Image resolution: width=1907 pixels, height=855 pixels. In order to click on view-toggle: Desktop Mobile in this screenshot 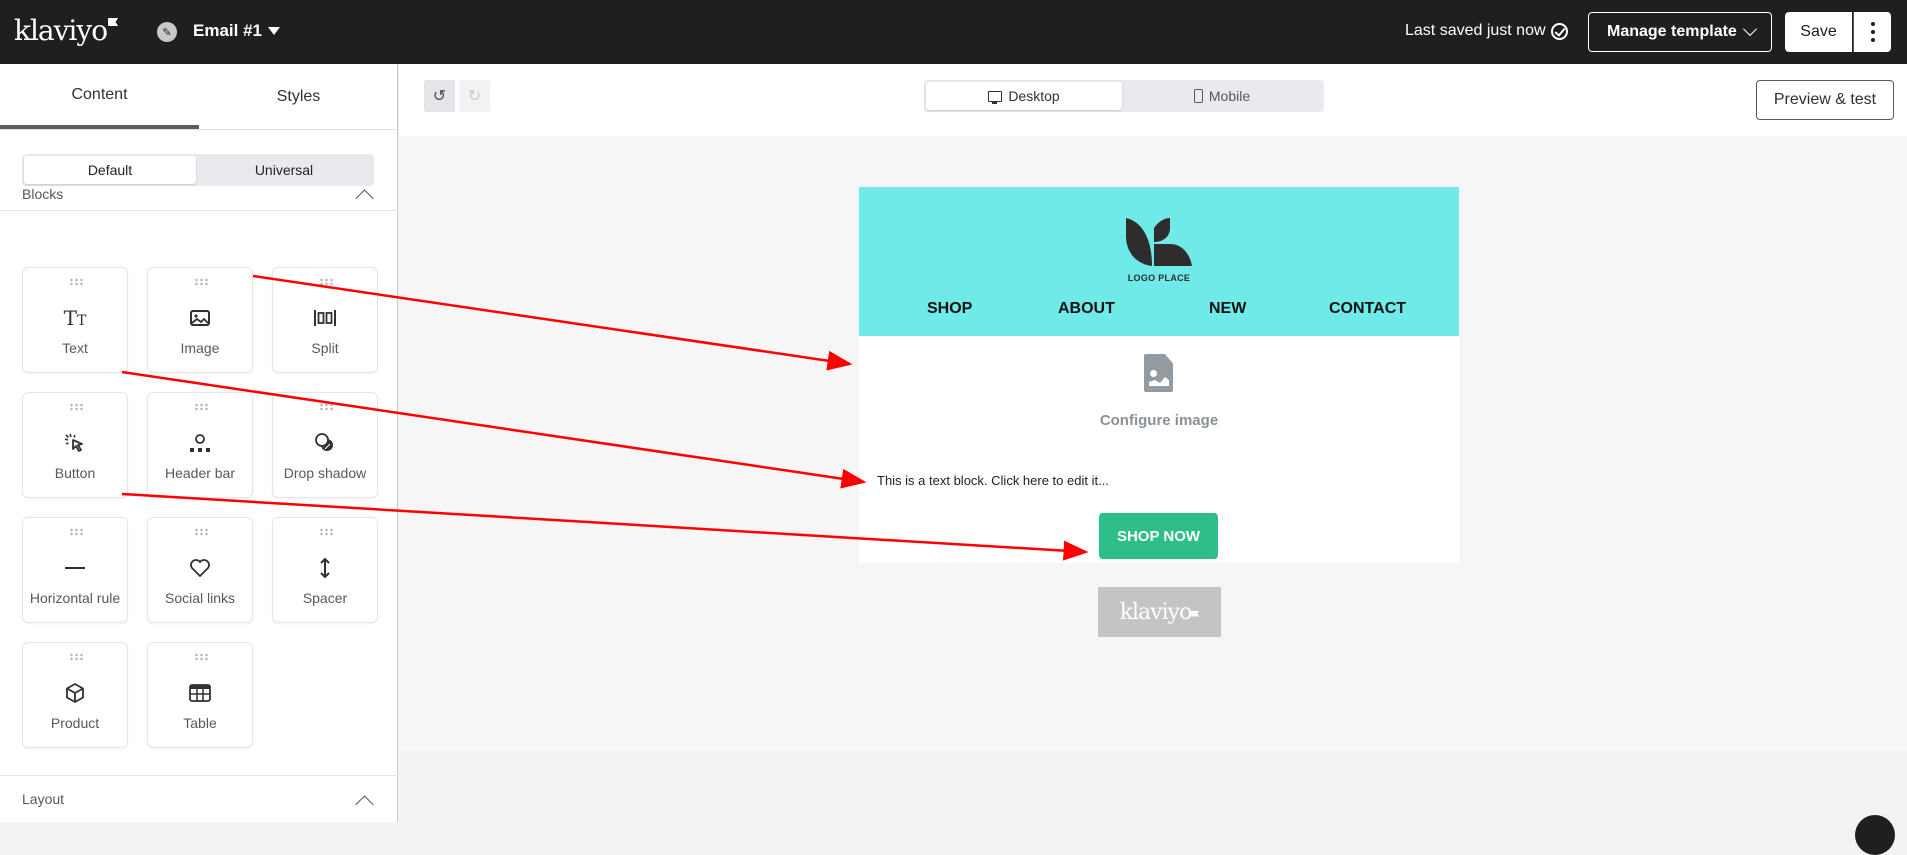, I will do `click(1124, 96)`.